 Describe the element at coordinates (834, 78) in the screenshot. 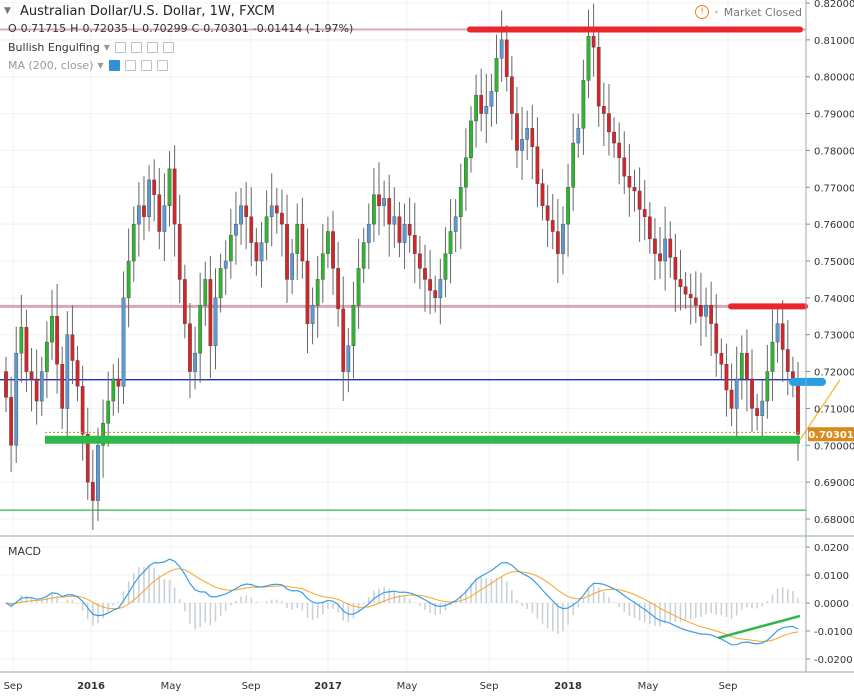

I see `price-tick-label: 0.80000` at that location.